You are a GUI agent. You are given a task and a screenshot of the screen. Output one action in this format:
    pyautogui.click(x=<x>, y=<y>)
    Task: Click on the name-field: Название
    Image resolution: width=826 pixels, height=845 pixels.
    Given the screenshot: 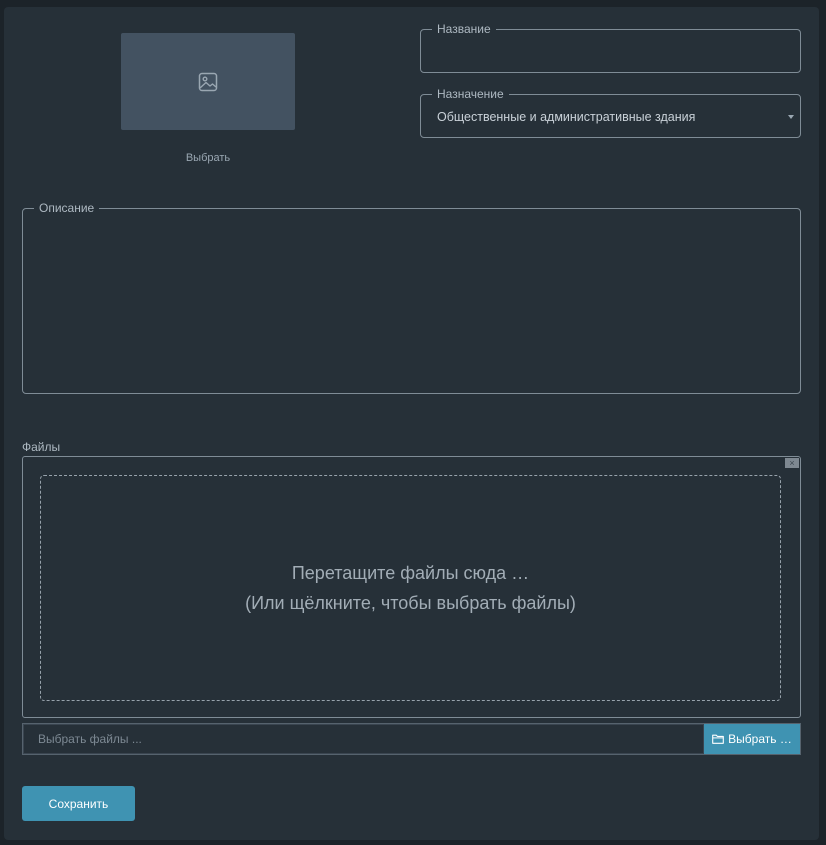 What is the action you would take?
    pyautogui.click(x=610, y=47)
    